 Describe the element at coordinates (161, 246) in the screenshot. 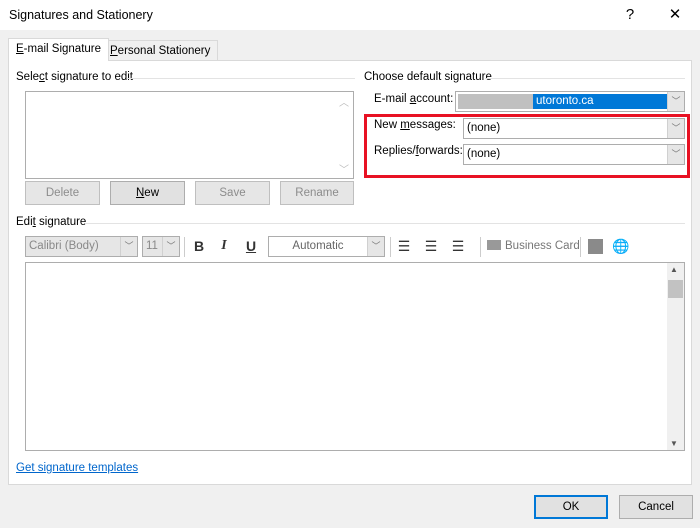

I see `font-size-select: 11 ﹀` at that location.